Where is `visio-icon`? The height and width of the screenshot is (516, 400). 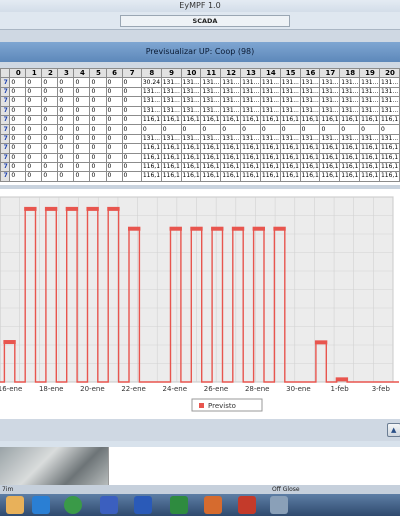
visio-icon is located at coordinates (109, 505).